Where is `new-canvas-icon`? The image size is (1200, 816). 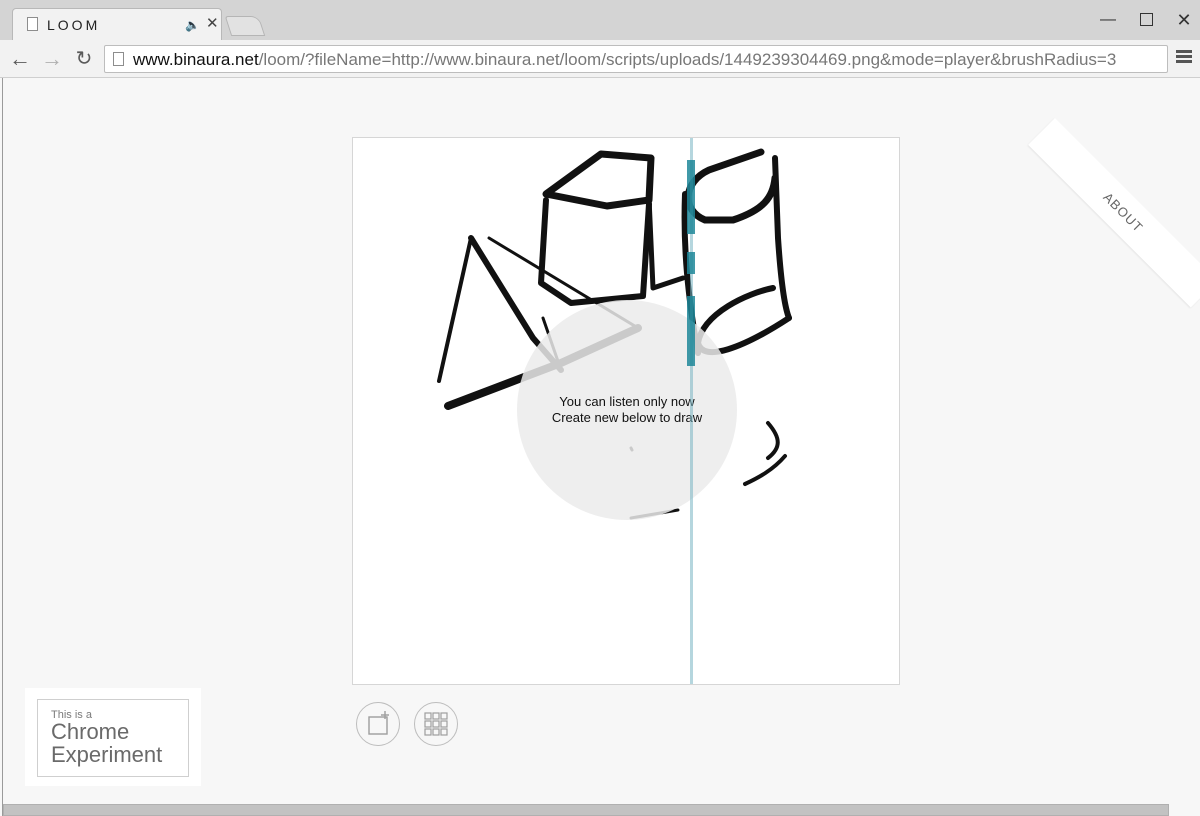
new-canvas-icon is located at coordinates (378, 723).